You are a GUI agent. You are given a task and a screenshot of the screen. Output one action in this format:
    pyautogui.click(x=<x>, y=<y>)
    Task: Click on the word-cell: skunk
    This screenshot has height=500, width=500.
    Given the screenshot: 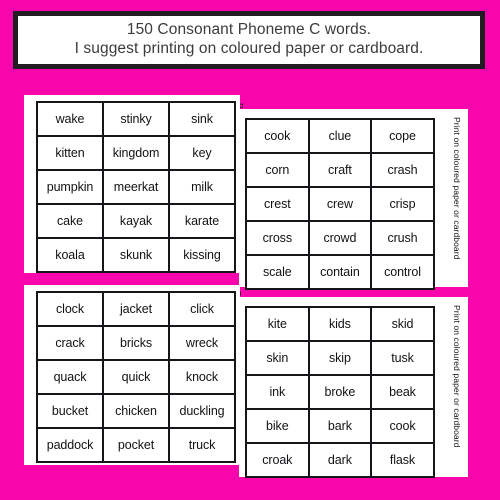 What is the action you would take?
    pyautogui.click(x=136, y=255)
    